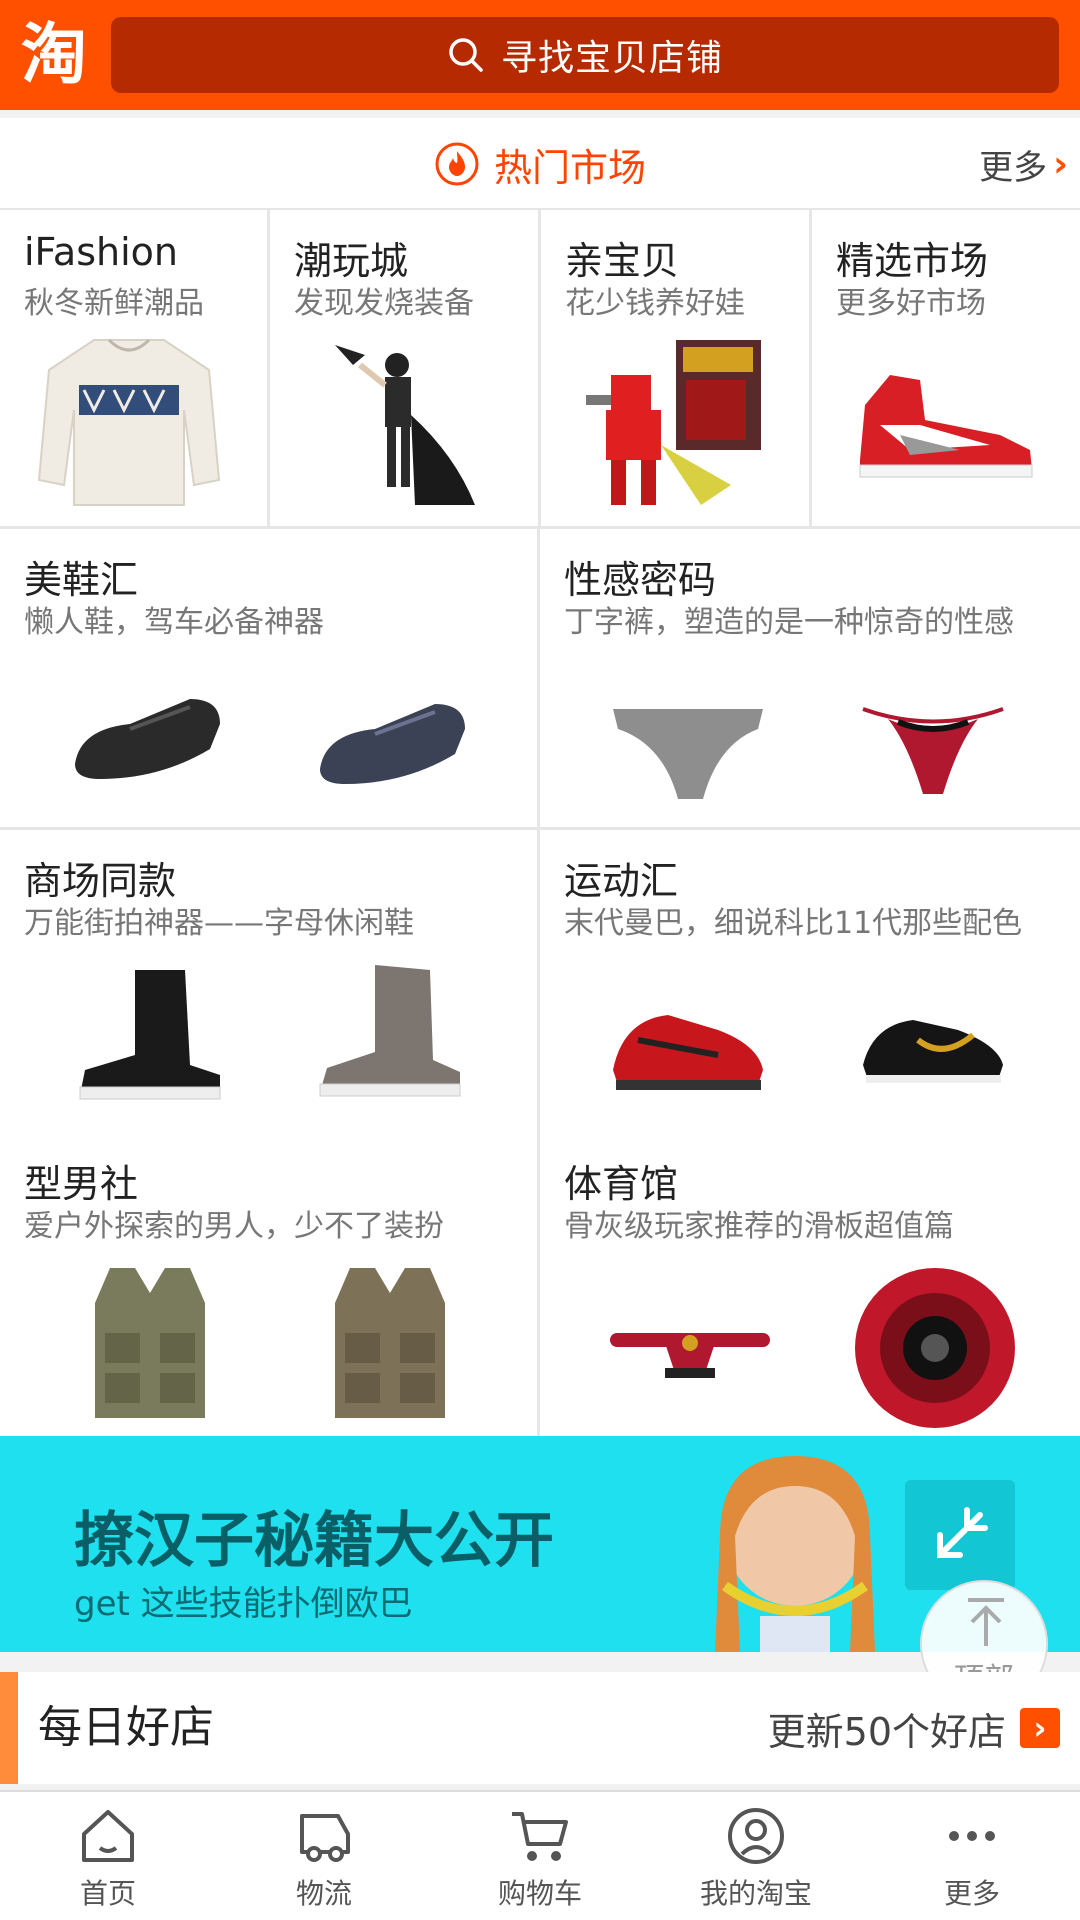 The height and width of the screenshot is (1920, 1080). I want to click on market-card-xinggan: 性感密码 丁字裤，塑造的是一种惊奇的性感, so click(810, 678).